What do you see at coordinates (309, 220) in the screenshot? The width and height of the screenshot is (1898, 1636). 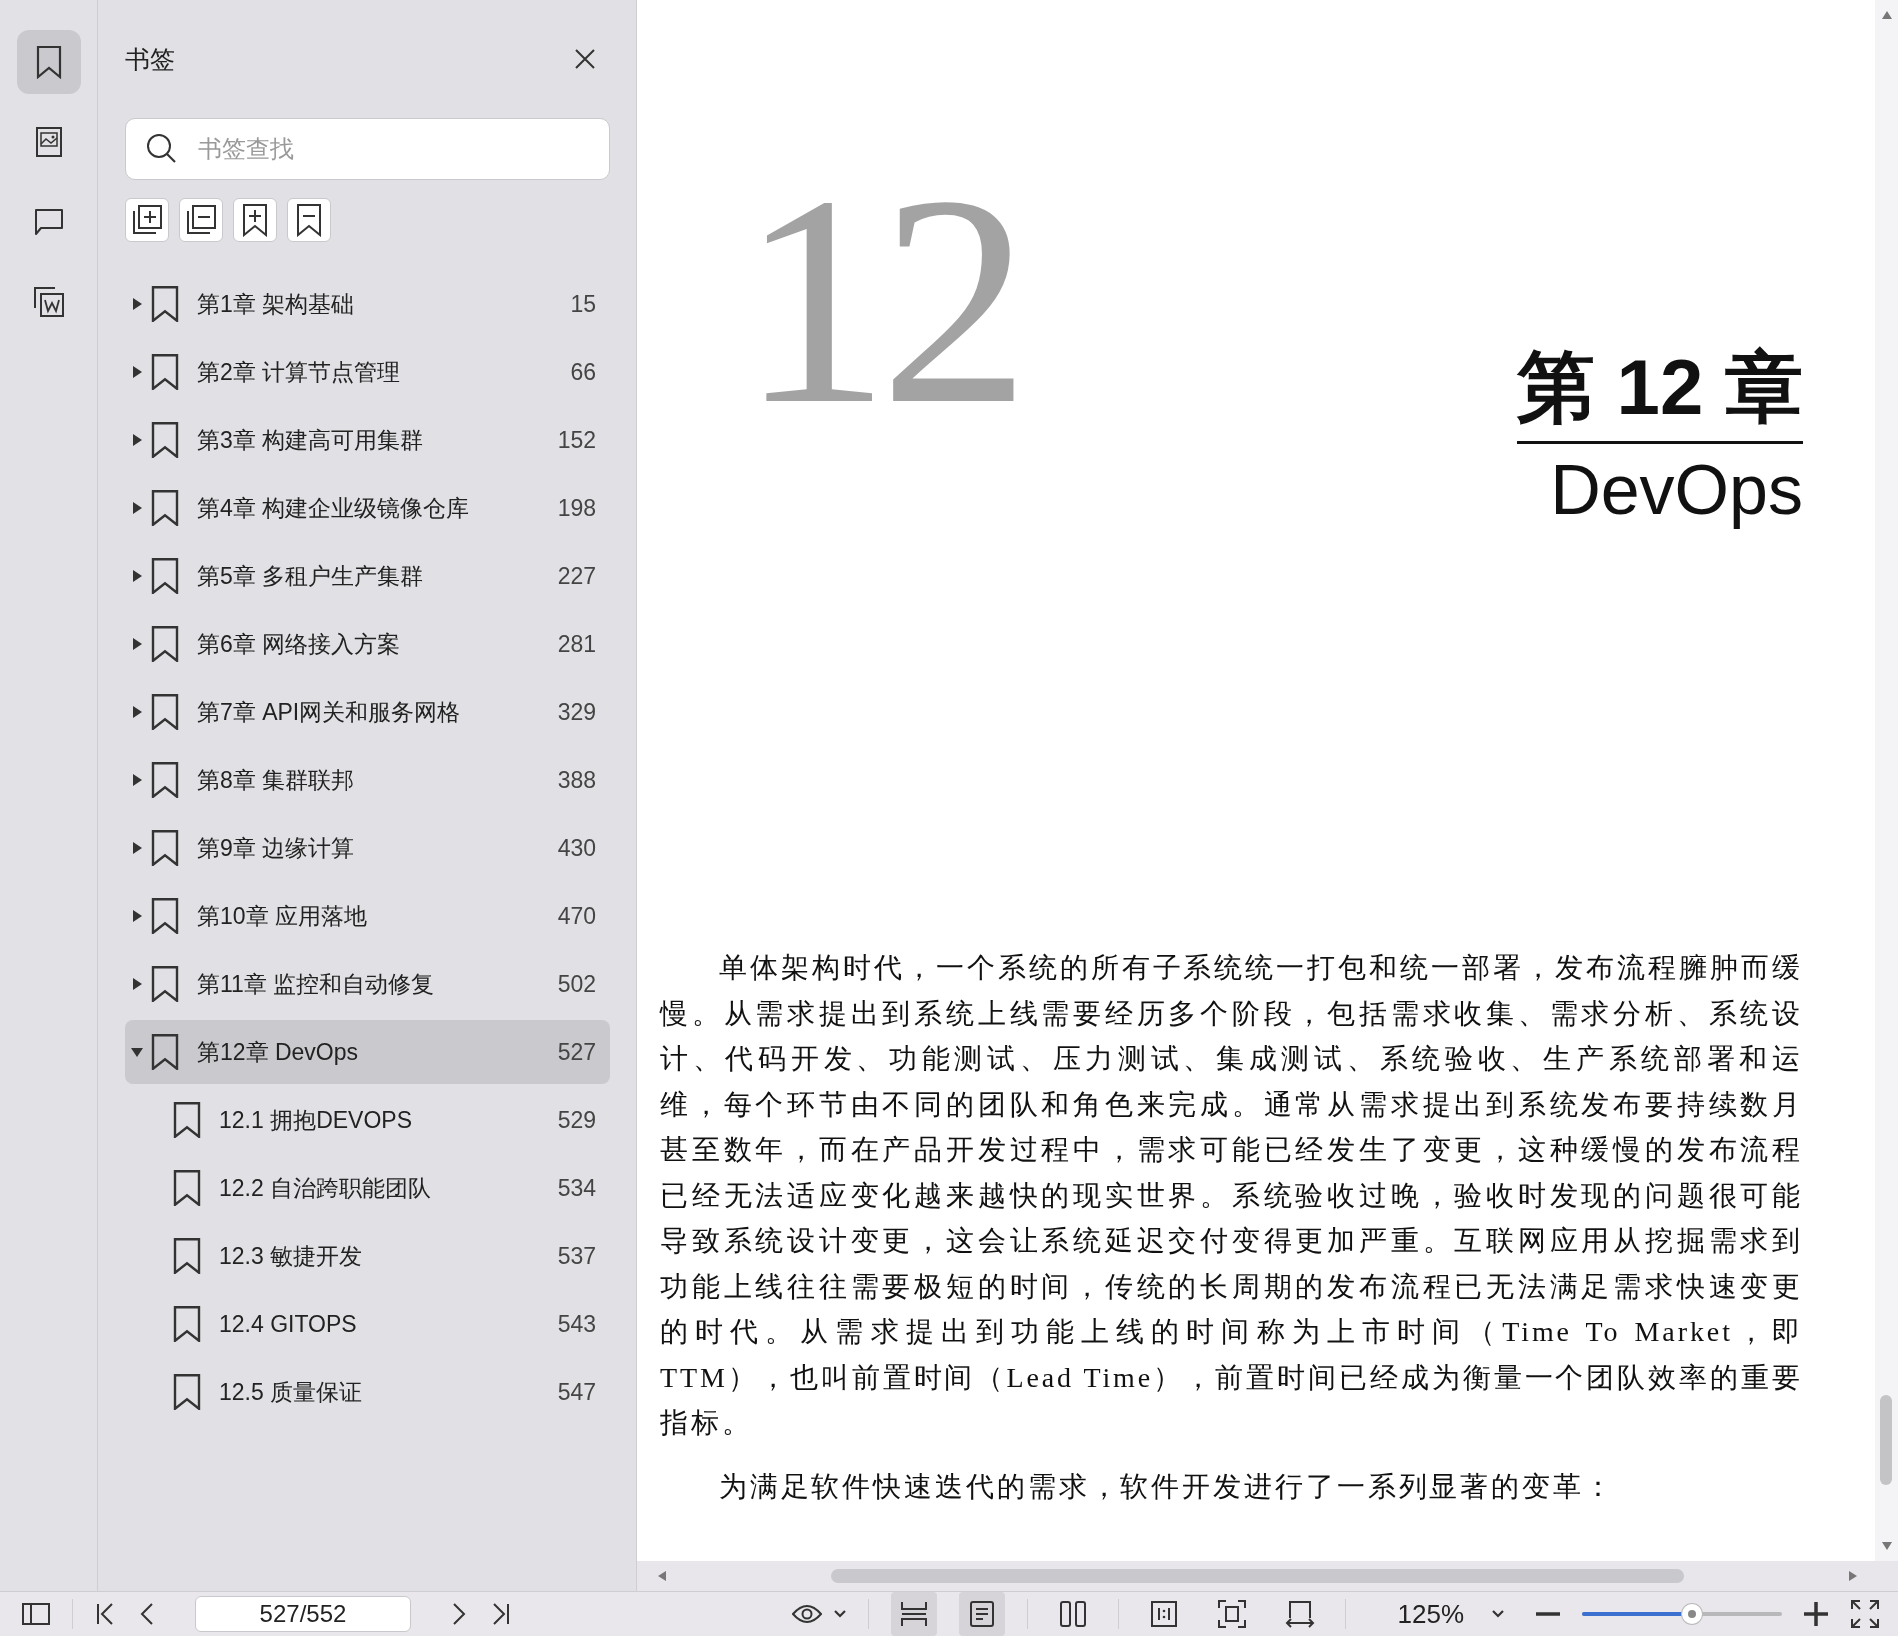 I see `remove-bookmark-button` at bounding box center [309, 220].